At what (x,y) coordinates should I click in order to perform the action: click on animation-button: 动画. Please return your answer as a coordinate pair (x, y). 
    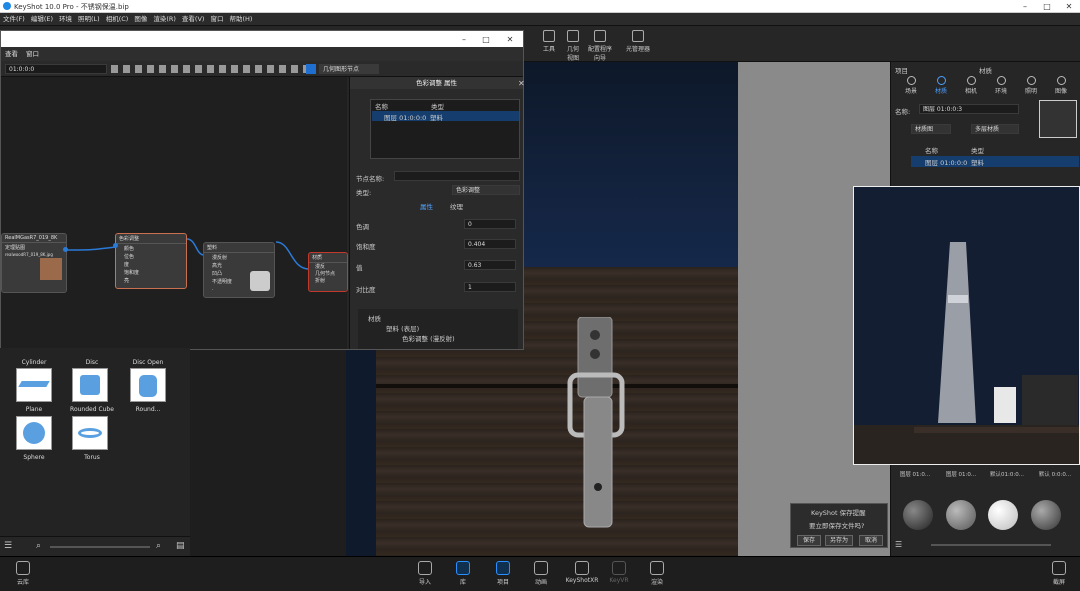
    Looking at the image, I should click on (541, 573).